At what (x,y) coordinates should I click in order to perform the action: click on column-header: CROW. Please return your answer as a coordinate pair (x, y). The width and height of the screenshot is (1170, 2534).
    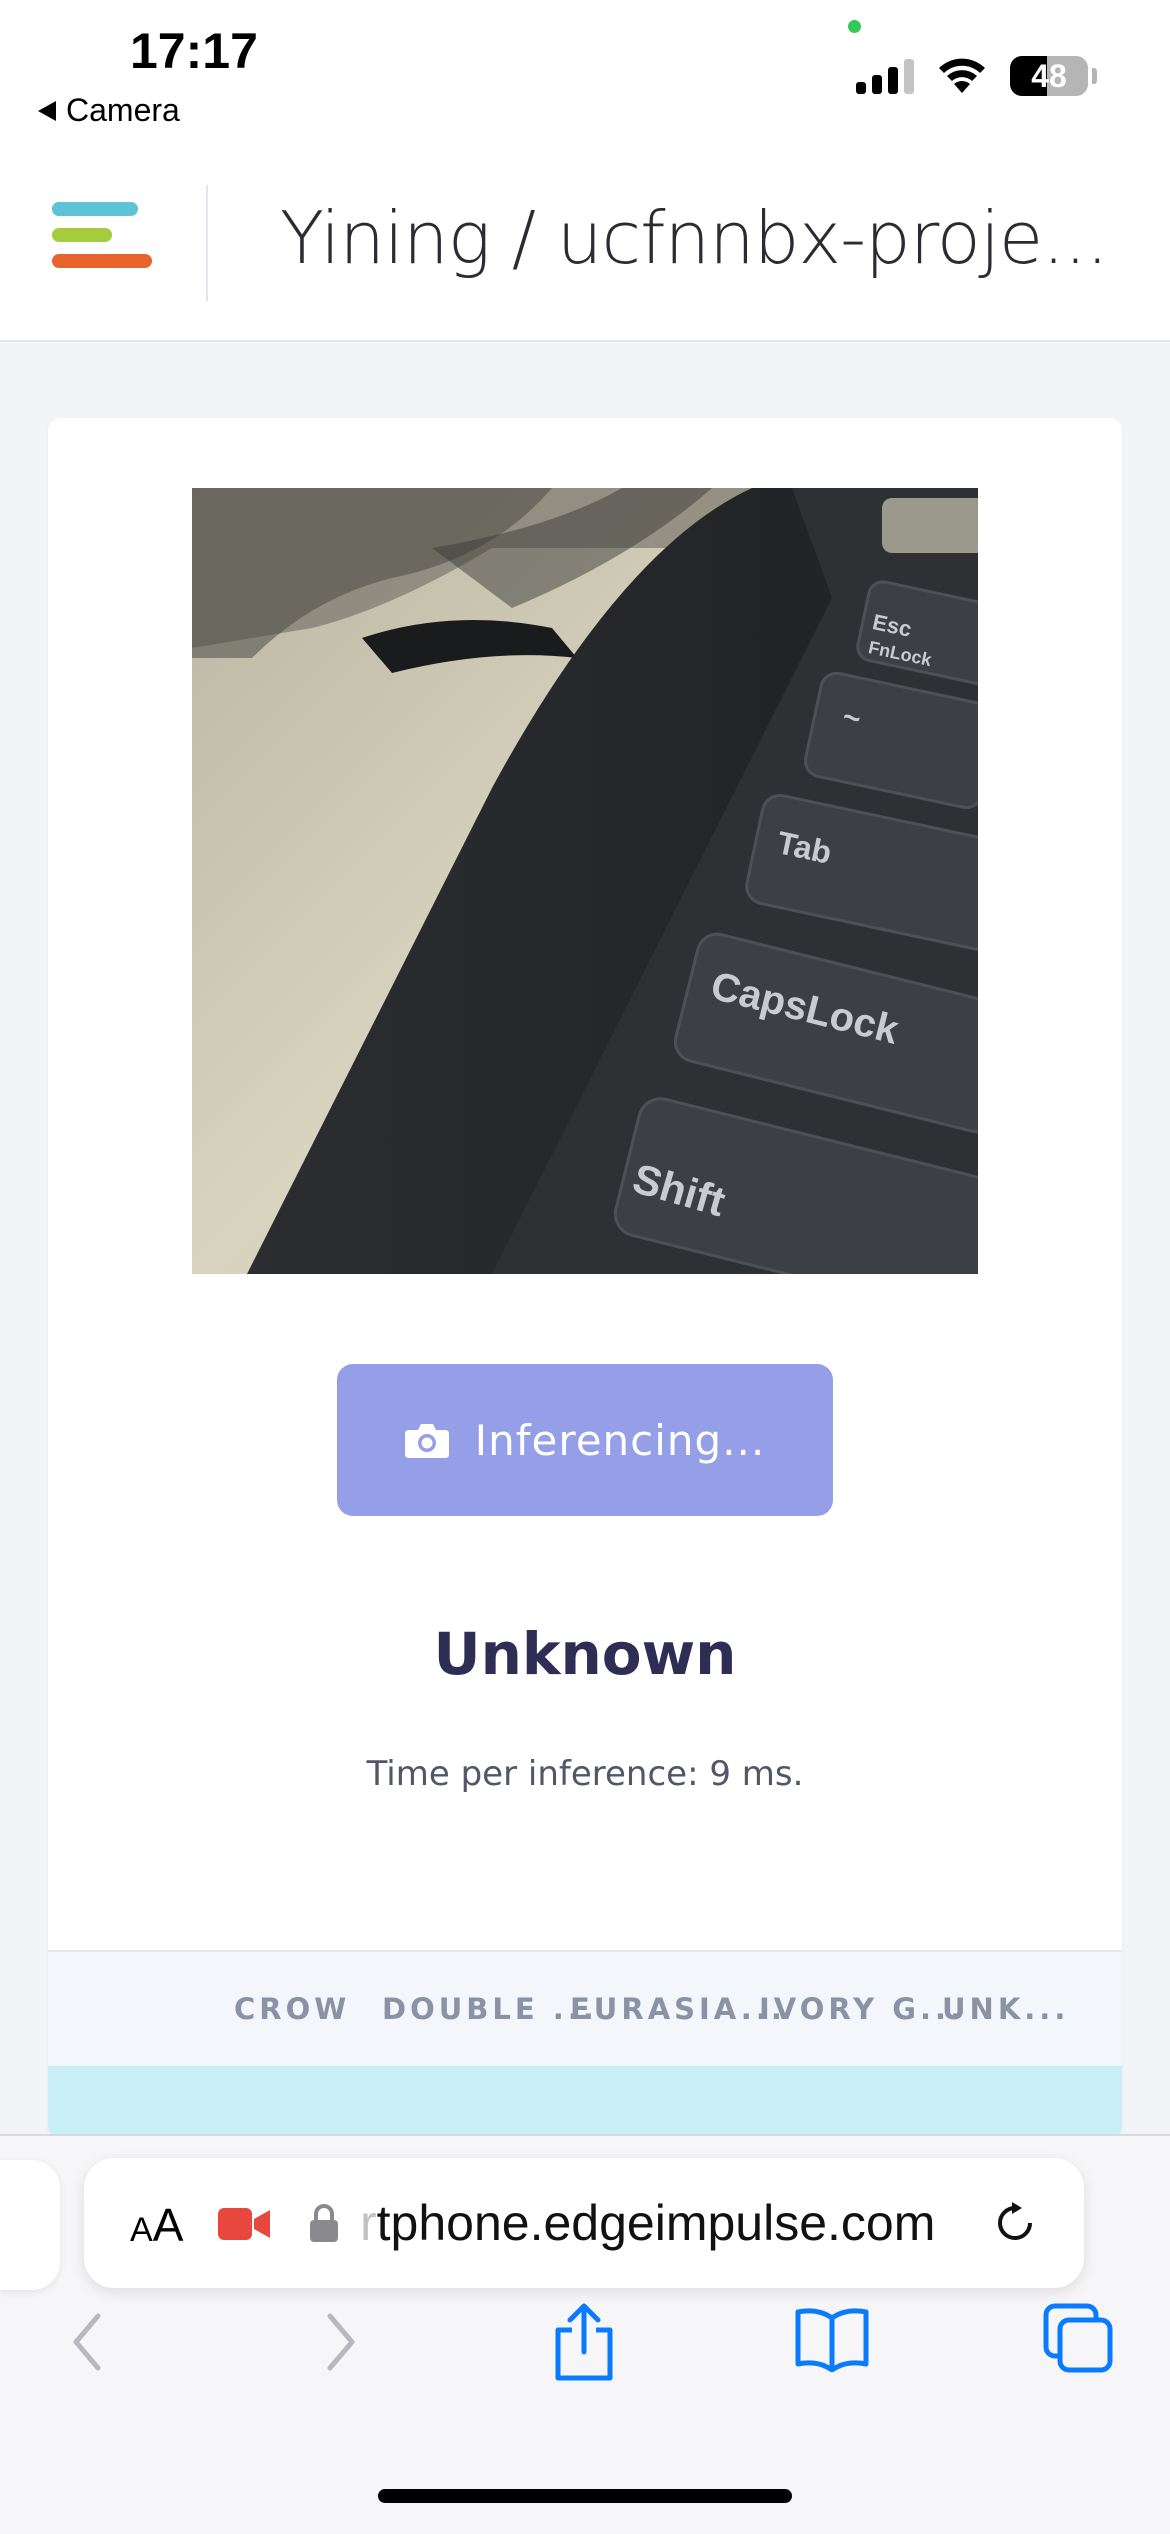
    Looking at the image, I should click on (292, 2009).